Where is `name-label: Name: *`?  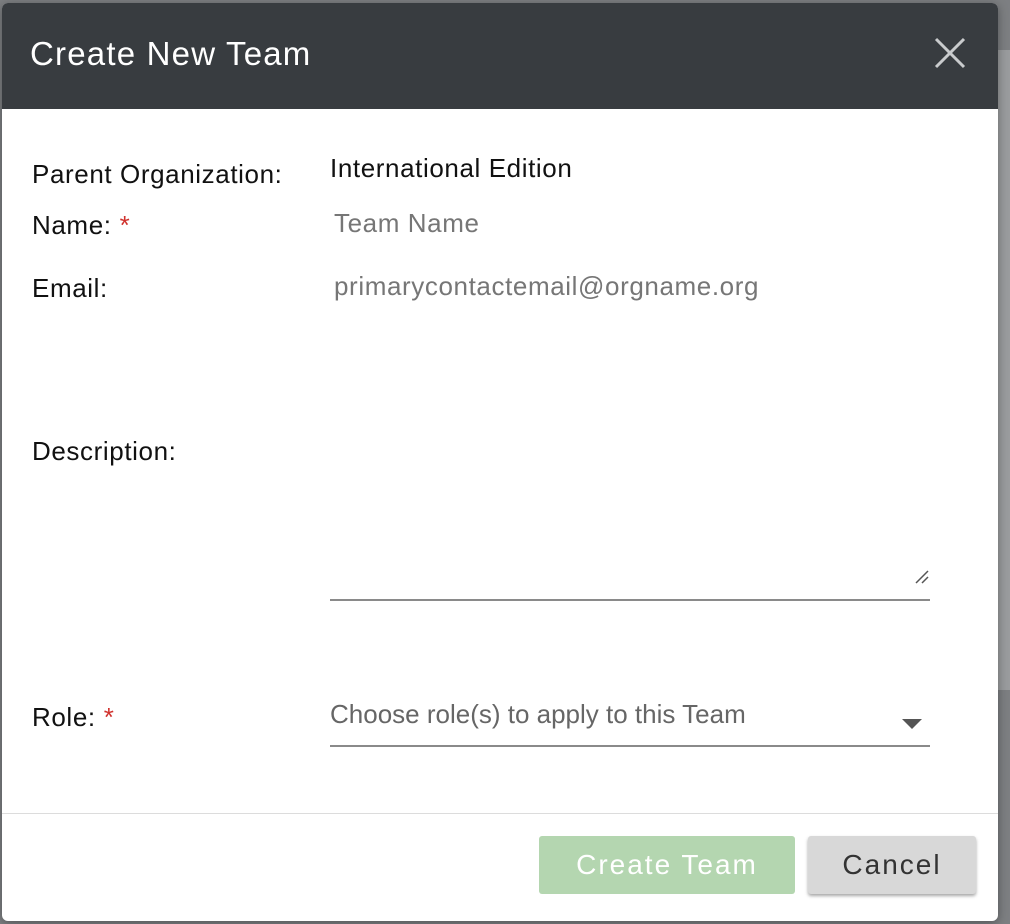 name-label: Name: * is located at coordinates (81, 225).